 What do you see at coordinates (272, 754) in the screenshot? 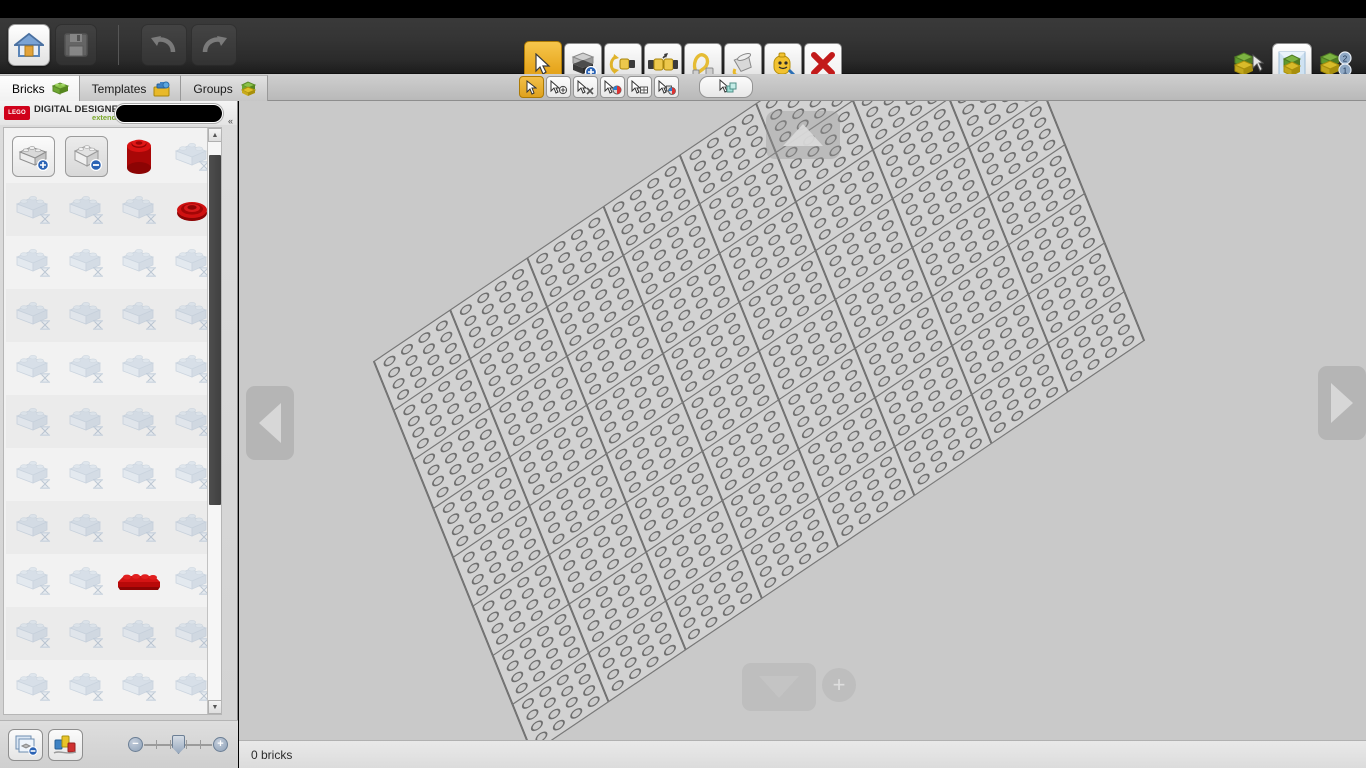
I see `brick-count-label: 0 bricks` at bounding box center [272, 754].